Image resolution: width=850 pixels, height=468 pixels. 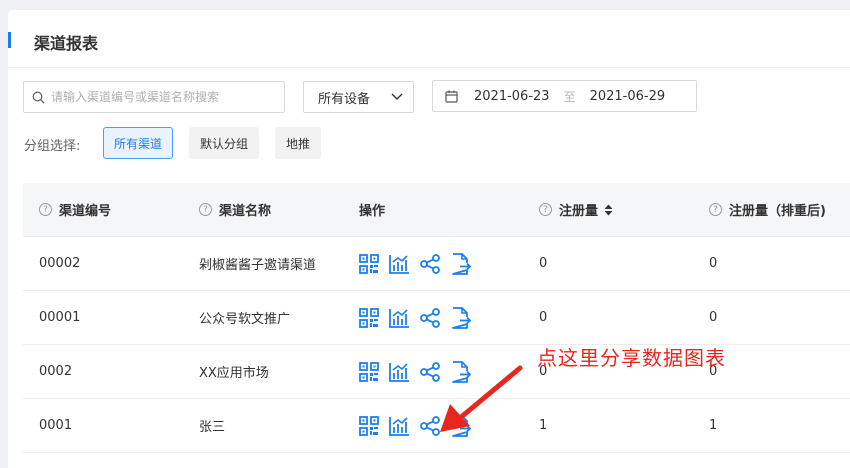 What do you see at coordinates (608, 210) in the screenshot?
I see `sort-icon` at bounding box center [608, 210].